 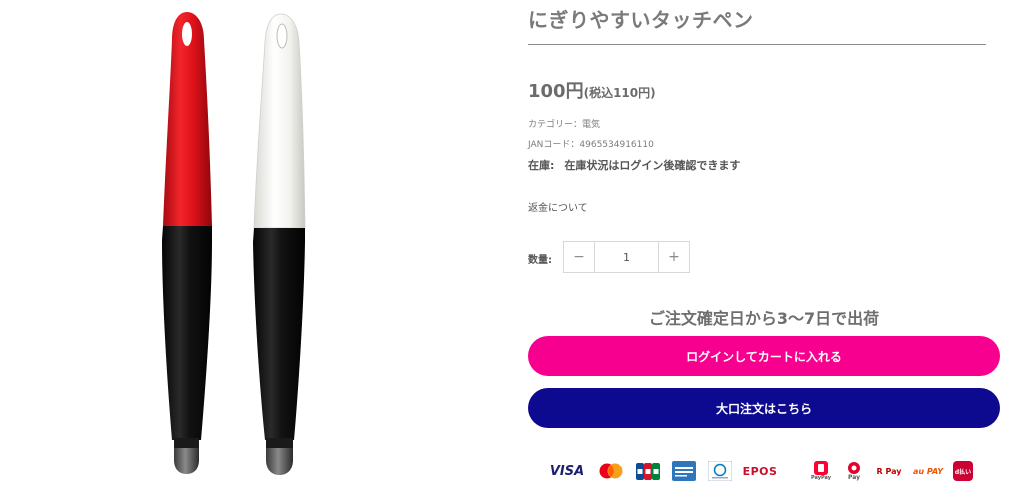 I want to click on mastercard-icon, so click(x=611, y=471).